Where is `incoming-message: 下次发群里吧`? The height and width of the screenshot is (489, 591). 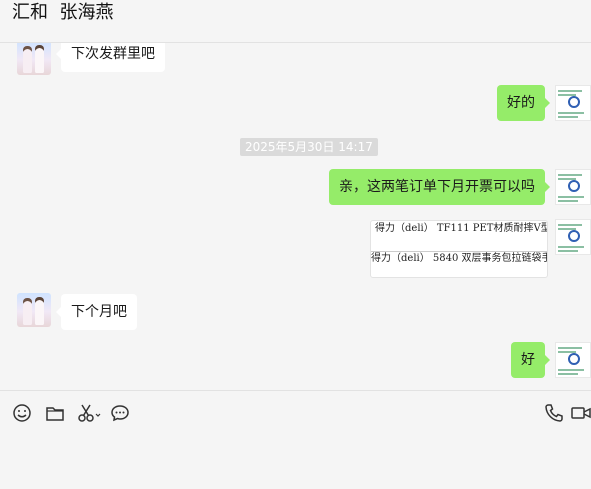 incoming-message: 下次发群里吧 is located at coordinates (110, 57).